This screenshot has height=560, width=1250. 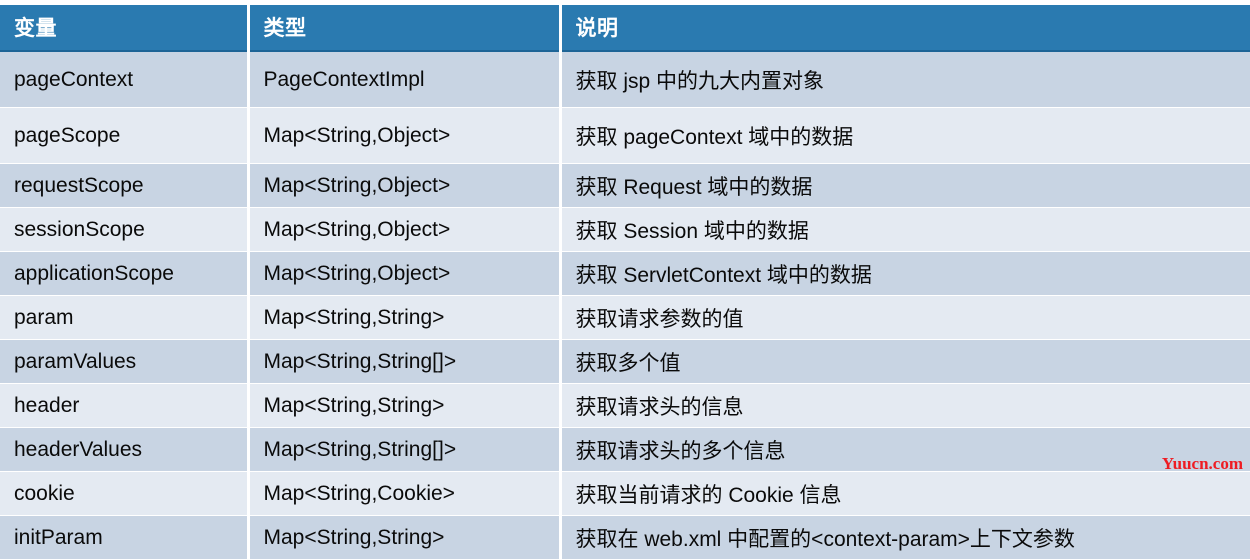 What do you see at coordinates (125, 185) in the screenshot?
I see `cell-variable: requestScope` at bounding box center [125, 185].